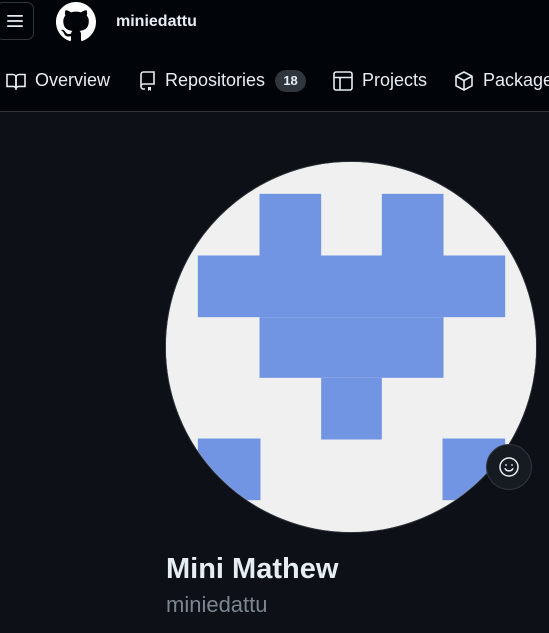 The height and width of the screenshot is (633, 549). I want to click on repo-icon, so click(147, 80).